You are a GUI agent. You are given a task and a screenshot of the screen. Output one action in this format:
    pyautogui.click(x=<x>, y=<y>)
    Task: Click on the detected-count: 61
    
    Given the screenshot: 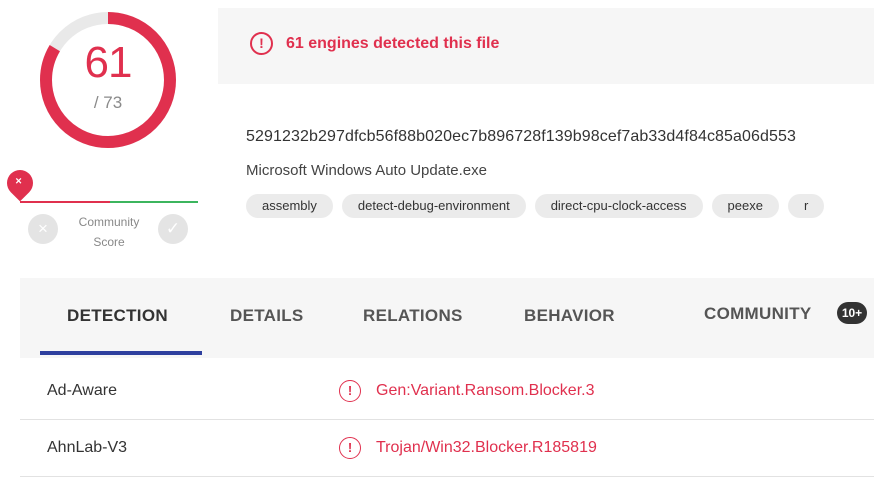 What is the action you would take?
    pyautogui.click(x=108, y=62)
    